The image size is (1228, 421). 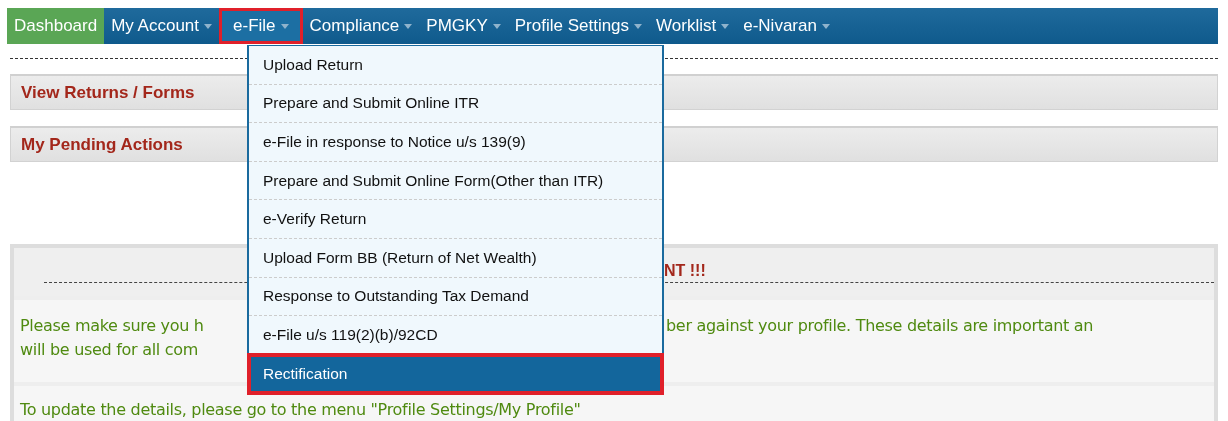 I want to click on notice-message: Please make sure you h, so click(x=112, y=326).